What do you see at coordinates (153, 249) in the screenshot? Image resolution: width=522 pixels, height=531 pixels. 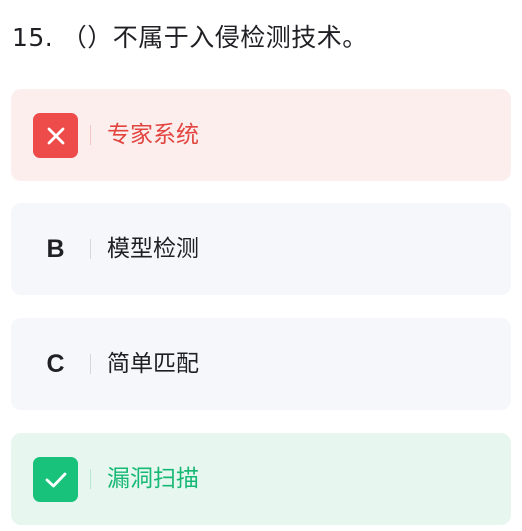 I see `option-b-label: 模型检测` at bounding box center [153, 249].